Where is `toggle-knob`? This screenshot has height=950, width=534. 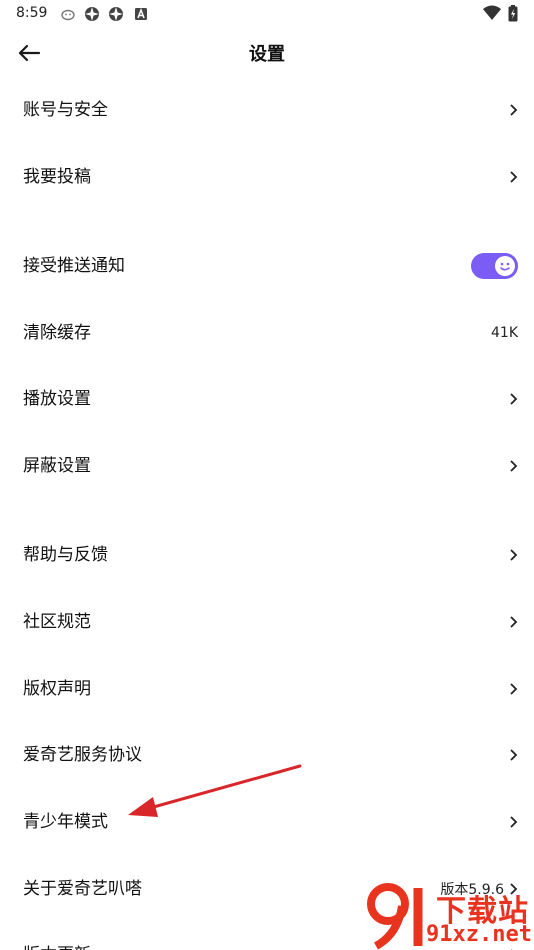 toggle-knob is located at coordinates (505, 266).